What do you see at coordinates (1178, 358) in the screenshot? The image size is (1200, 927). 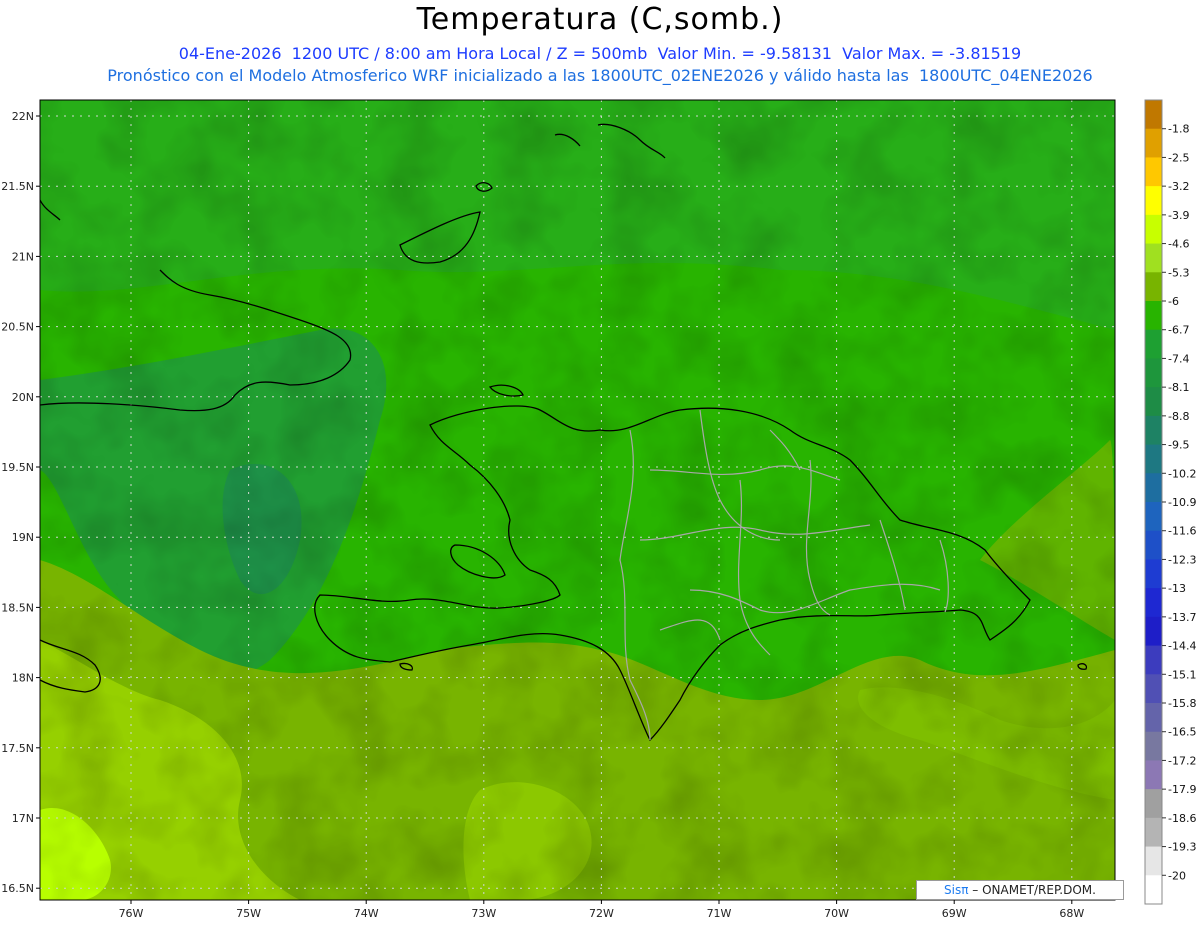 I see `colorbar-label: -7.4` at bounding box center [1178, 358].